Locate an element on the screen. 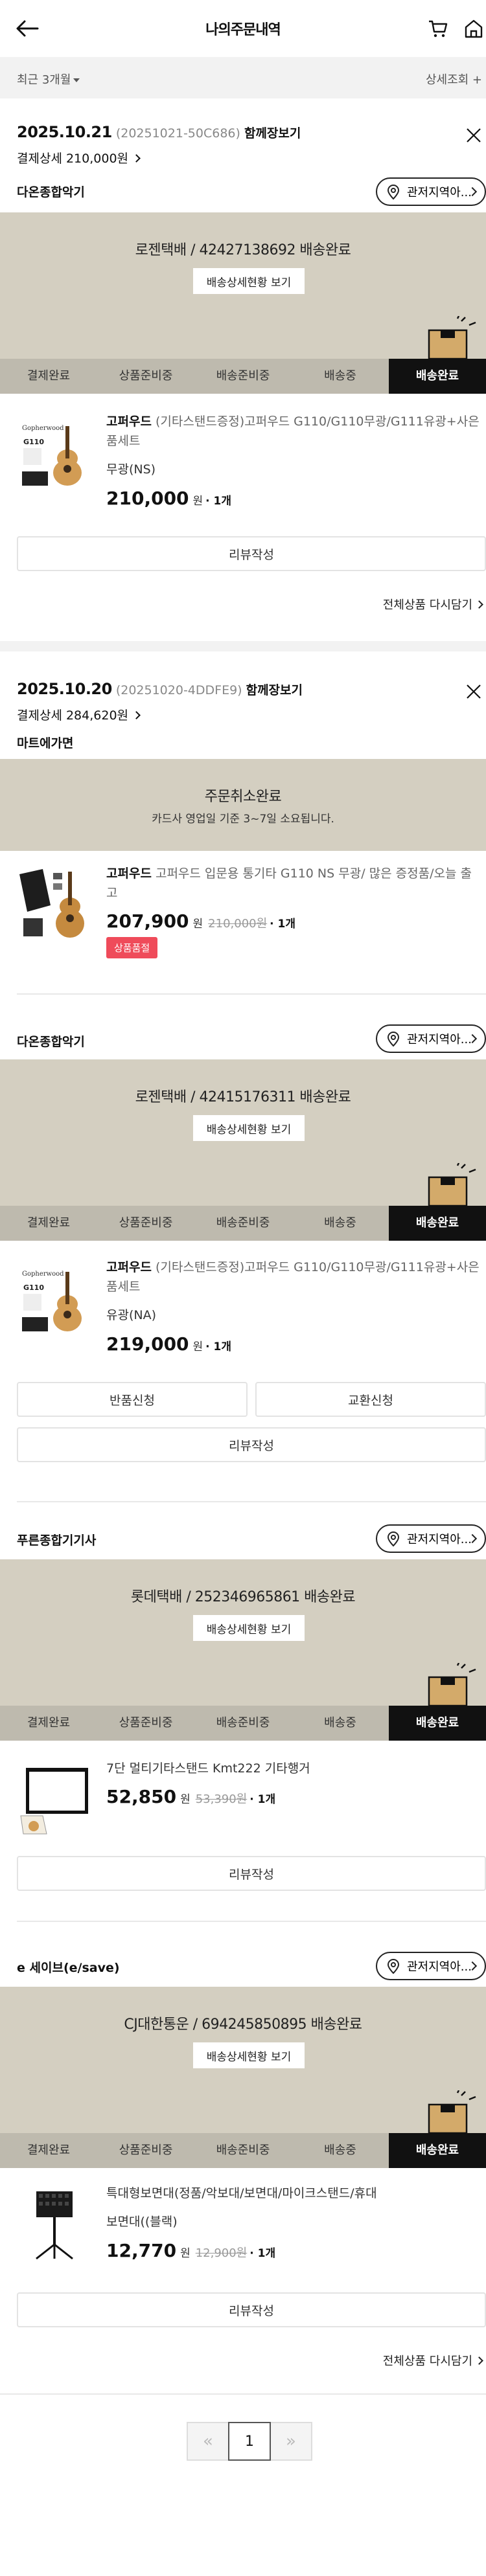 Image resolution: width=486 pixels, height=2576 pixels. detail-search-button: 상세조회 + is located at coordinates (454, 79).